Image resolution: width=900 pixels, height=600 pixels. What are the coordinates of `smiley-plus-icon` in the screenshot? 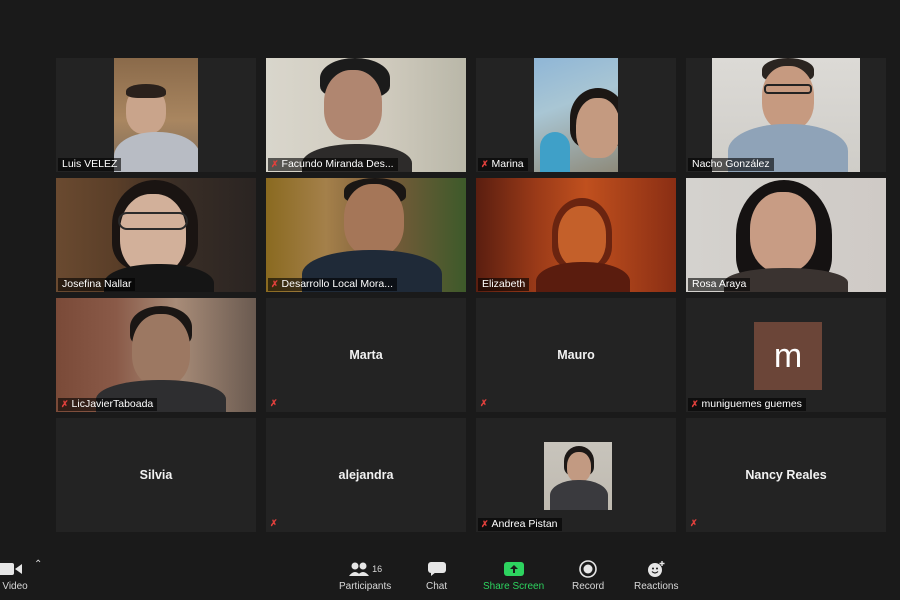 It's located at (656, 569).